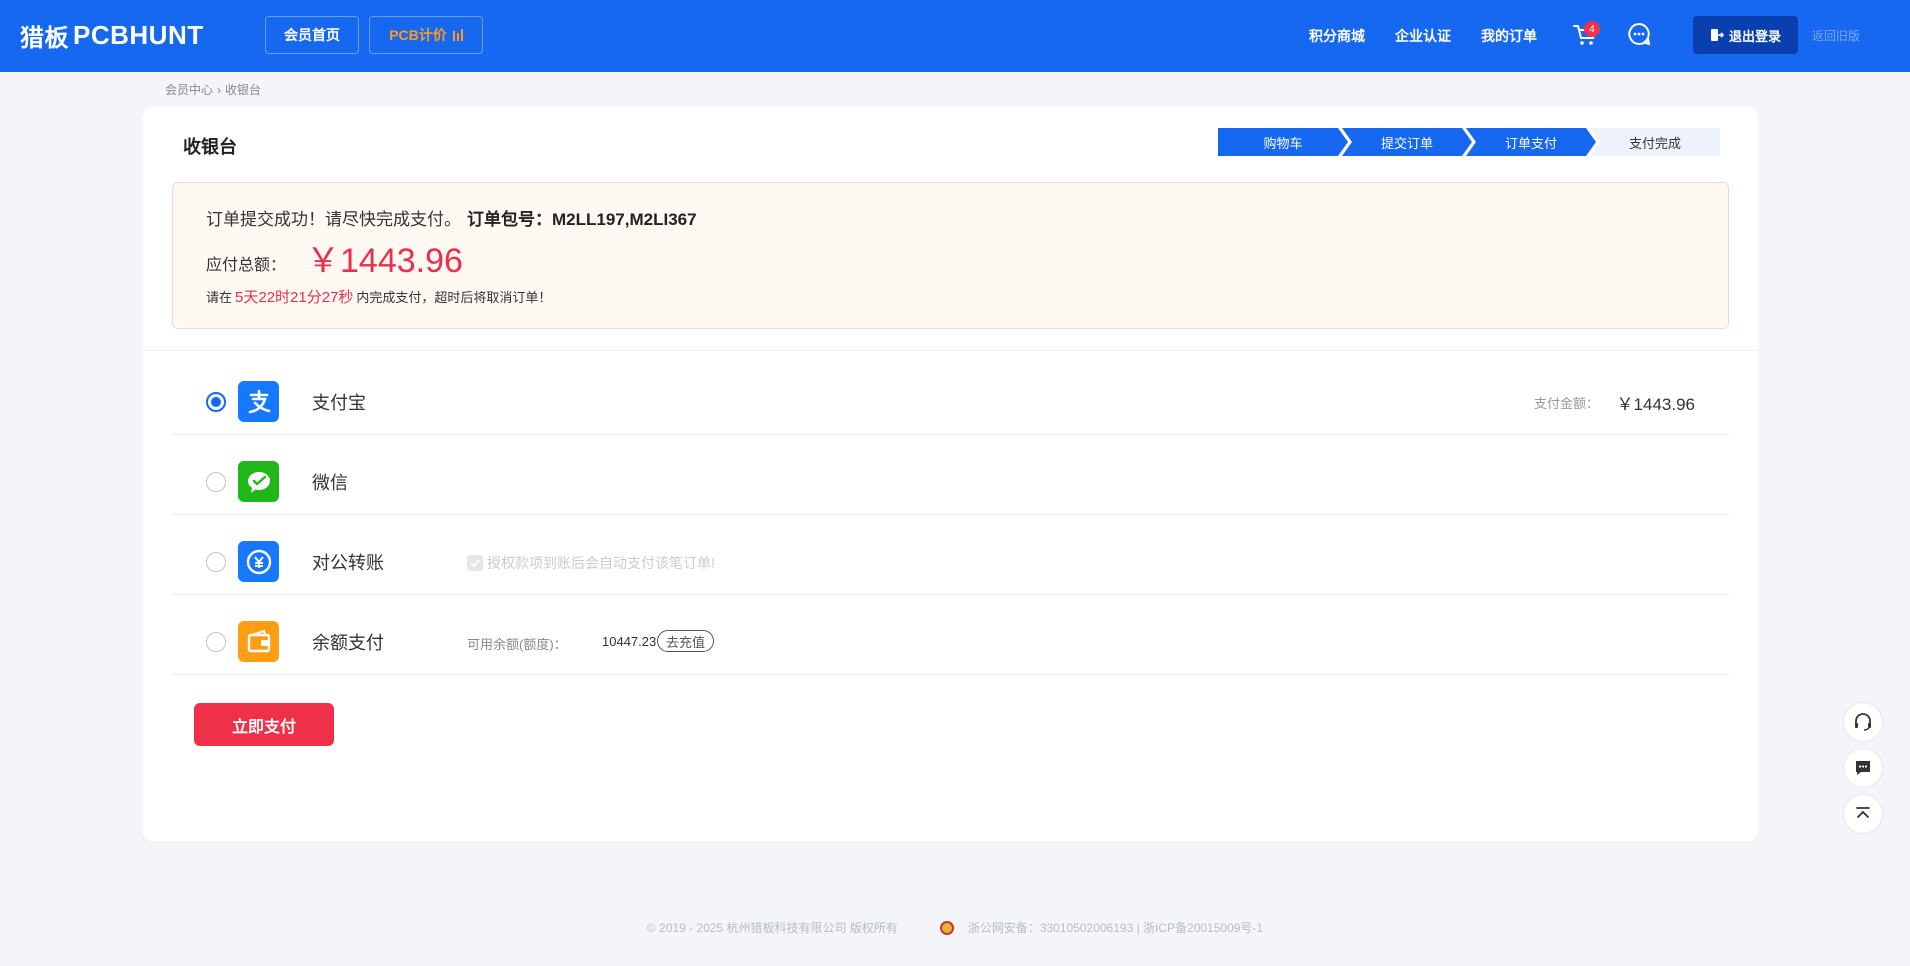  Describe the element at coordinates (216, 642) in the screenshot. I see `balance-radio` at that location.